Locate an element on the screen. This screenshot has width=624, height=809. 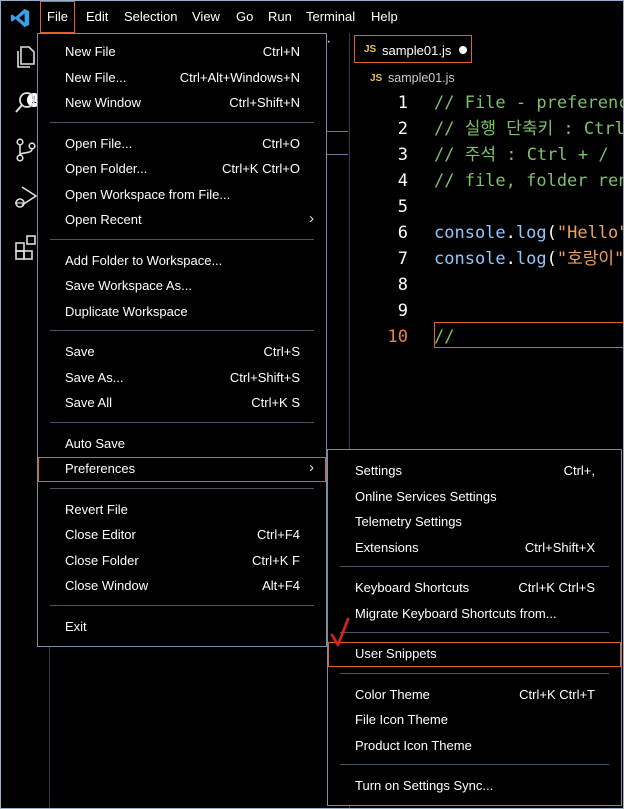
code-token: // File - preferences - is located at coordinates (528, 103).